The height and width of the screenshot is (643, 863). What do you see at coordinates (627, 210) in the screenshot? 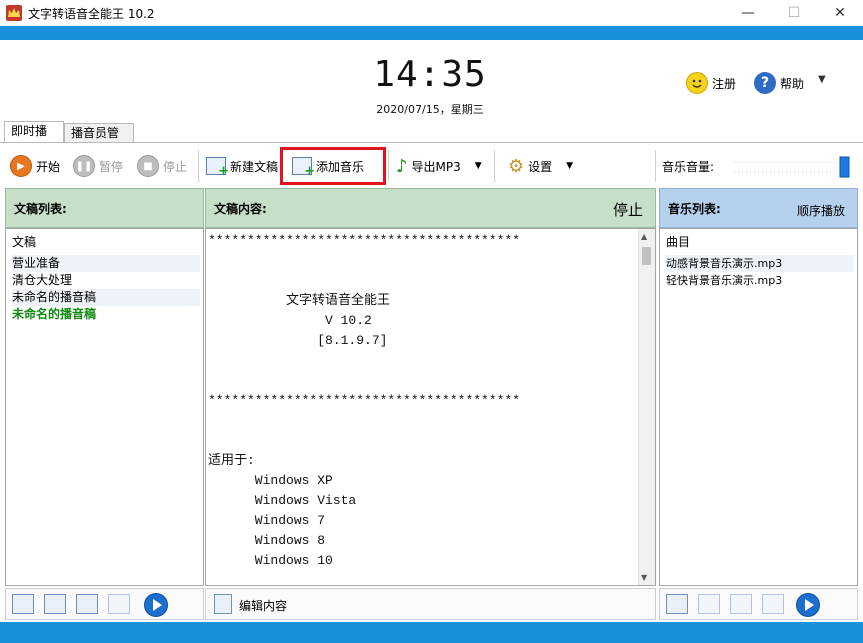
I see `playback-status: 停止` at bounding box center [627, 210].